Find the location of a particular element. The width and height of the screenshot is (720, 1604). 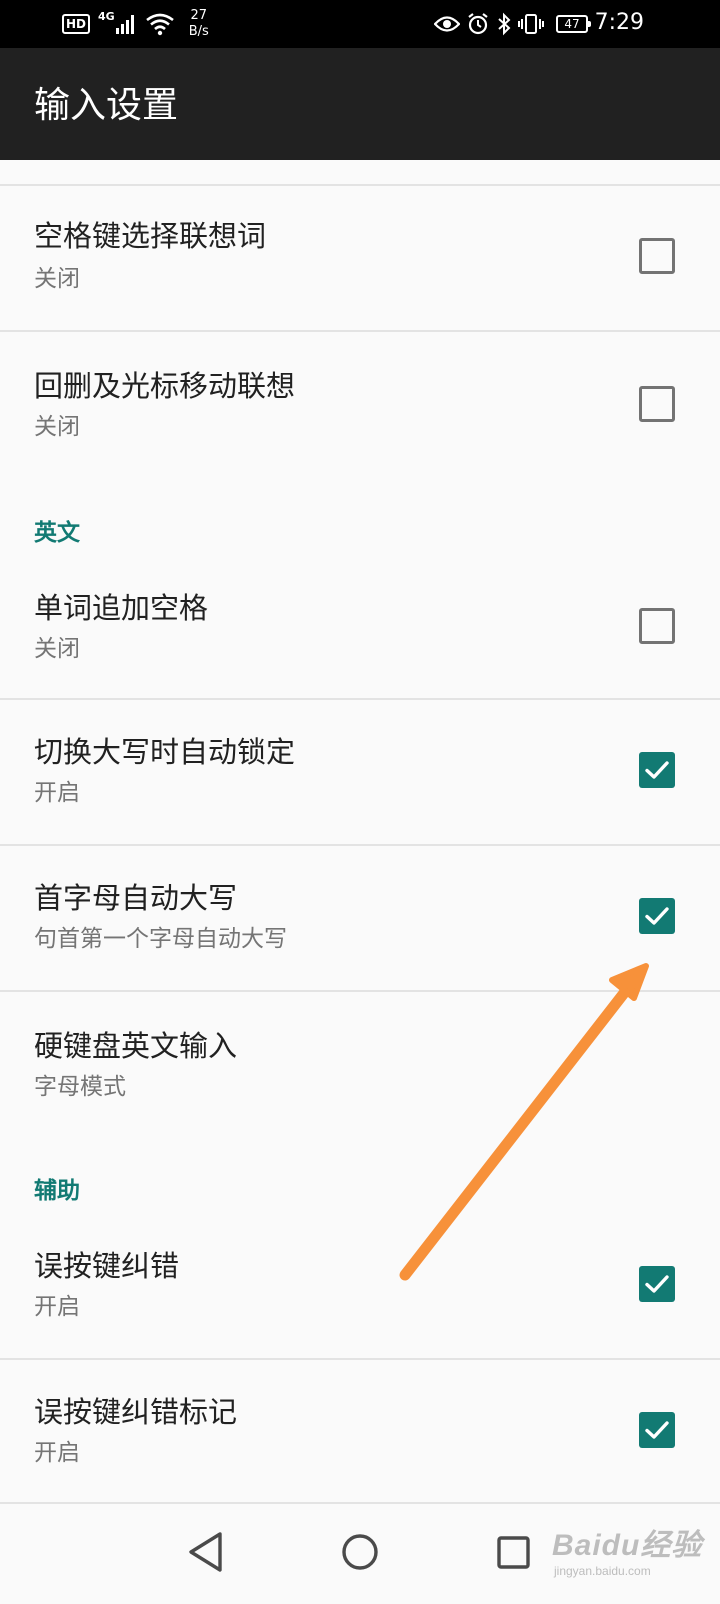

nav-back-button is located at coordinates (206, 1552).